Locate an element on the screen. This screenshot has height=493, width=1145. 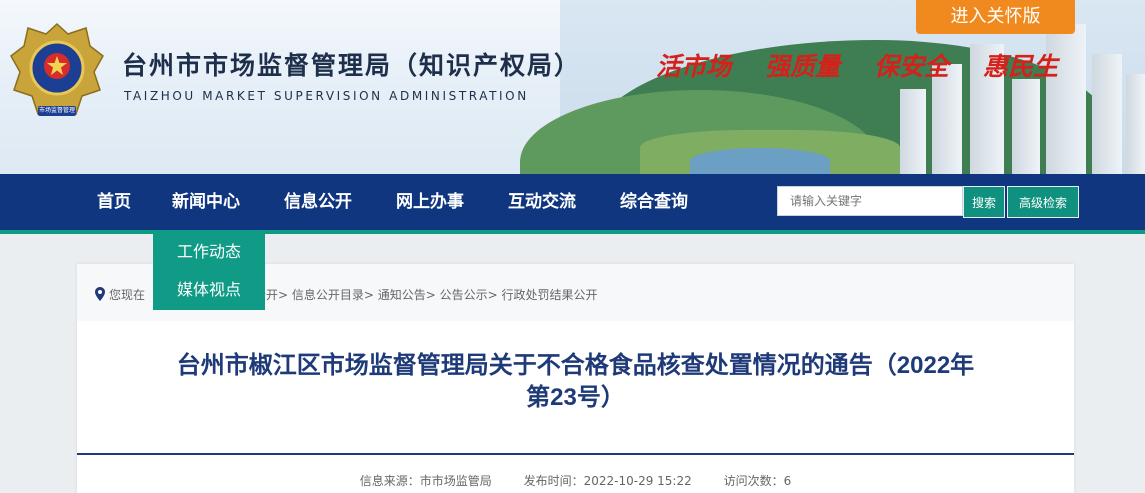
search-button: 搜索 is located at coordinates (984, 202).